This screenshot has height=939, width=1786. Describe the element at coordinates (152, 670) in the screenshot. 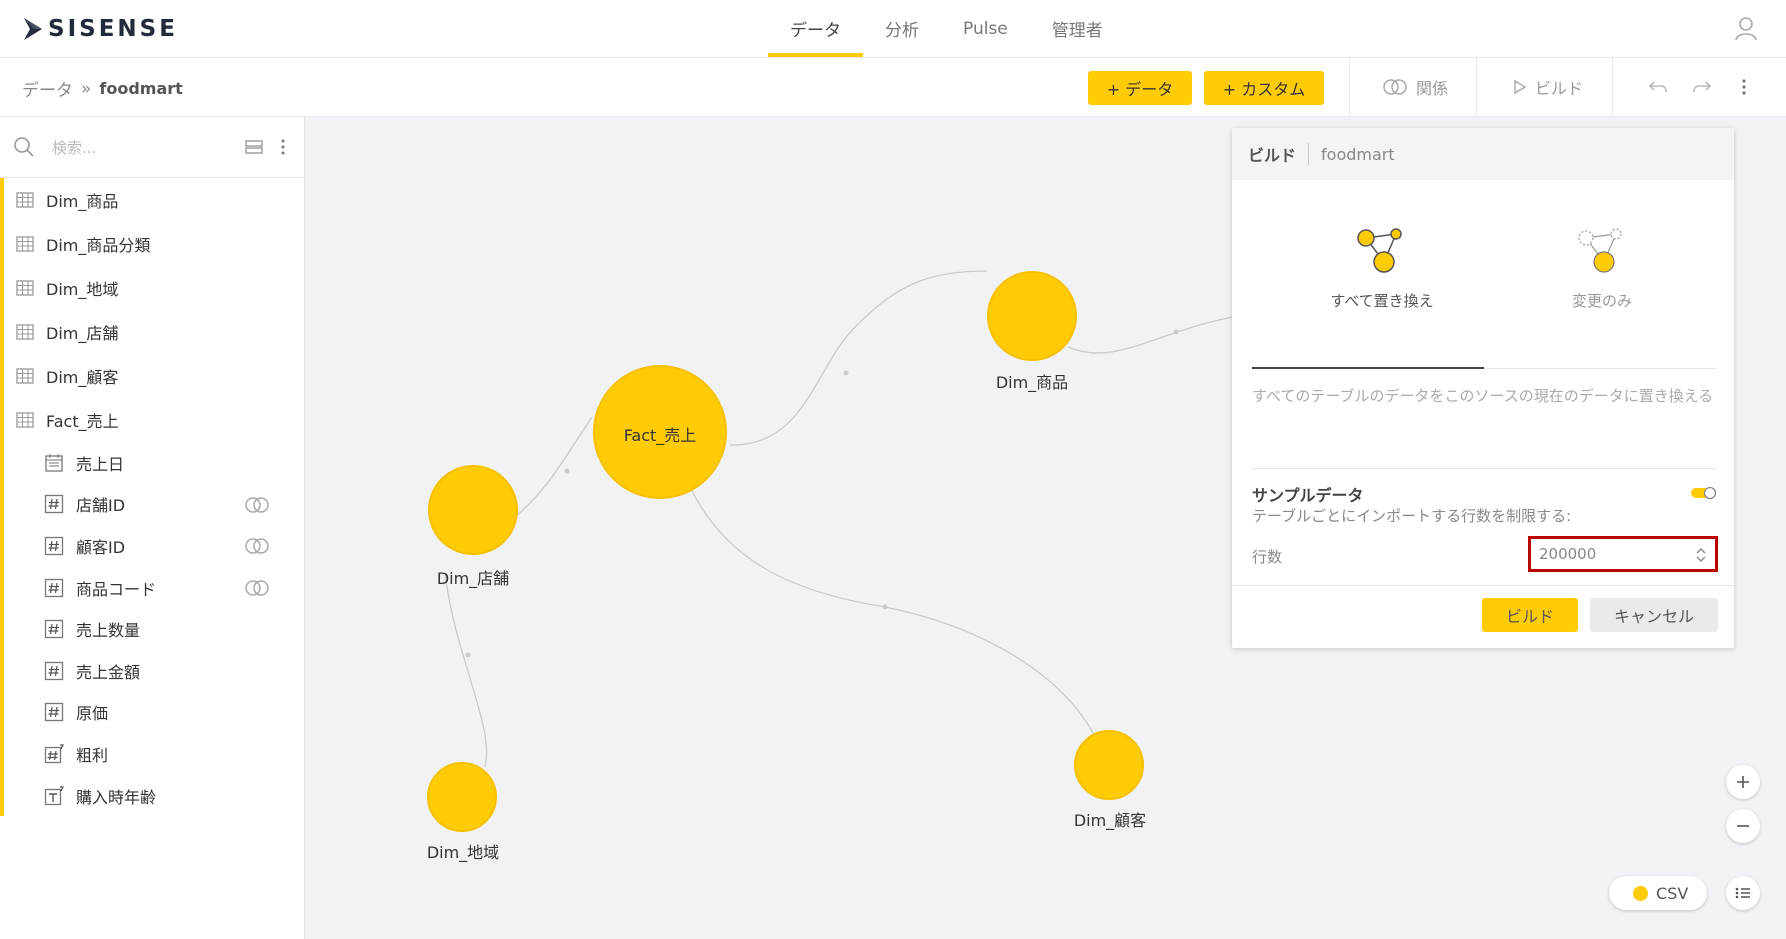

I see `field-item: 売上金額` at that location.